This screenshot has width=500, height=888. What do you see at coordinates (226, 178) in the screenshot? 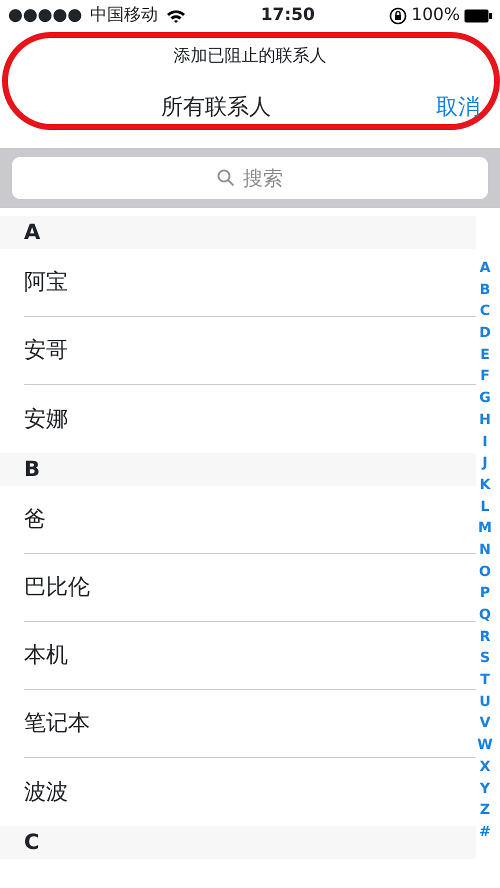
I see `search-icon` at bounding box center [226, 178].